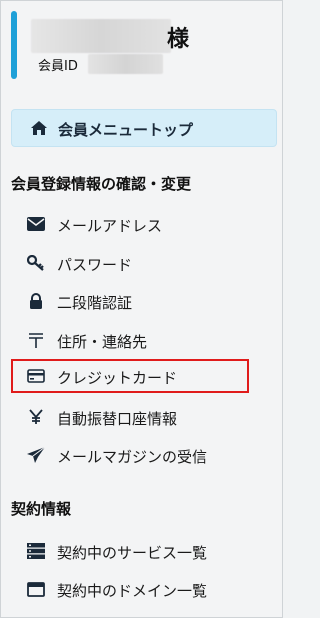 The image size is (320, 618). I want to click on menu-item-bank-account: 自動振替口座情報, so click(130, 417).